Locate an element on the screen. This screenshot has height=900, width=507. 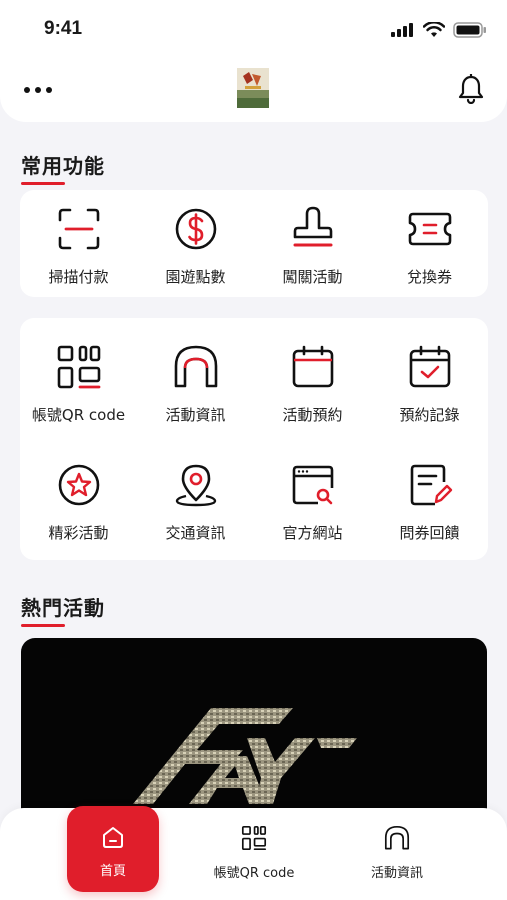
status-icons is located at coordinates (439, 30).